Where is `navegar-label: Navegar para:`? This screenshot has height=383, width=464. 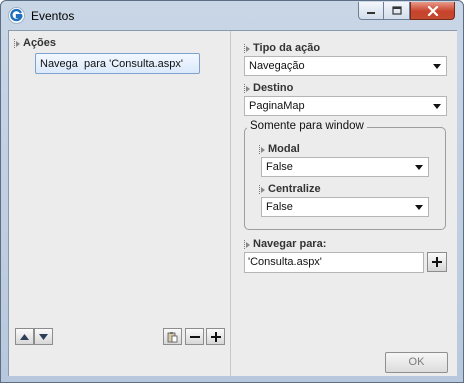 navegar-label: Navegar para: is located at coordinates (285, 244).